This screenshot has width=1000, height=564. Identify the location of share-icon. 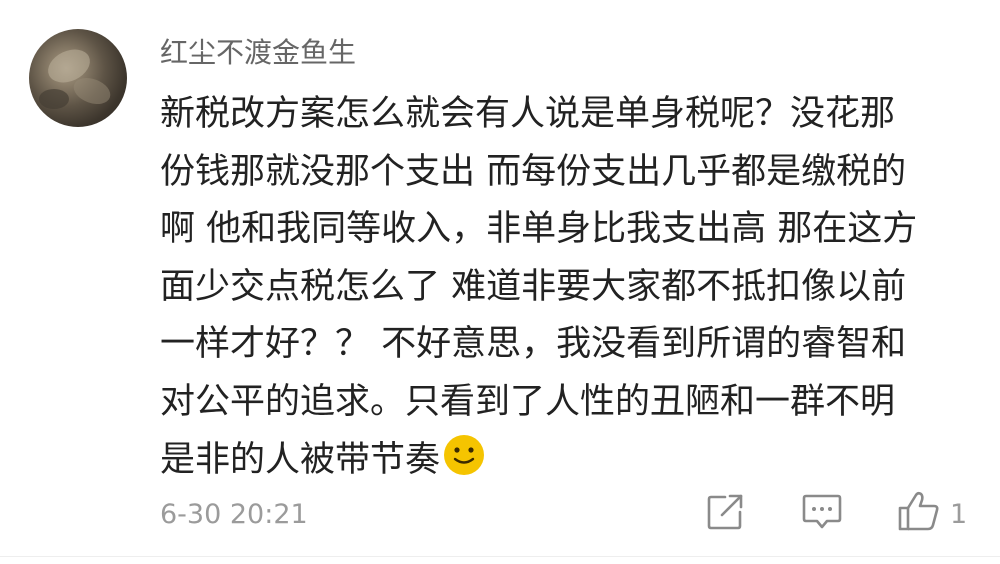
(725, 512).